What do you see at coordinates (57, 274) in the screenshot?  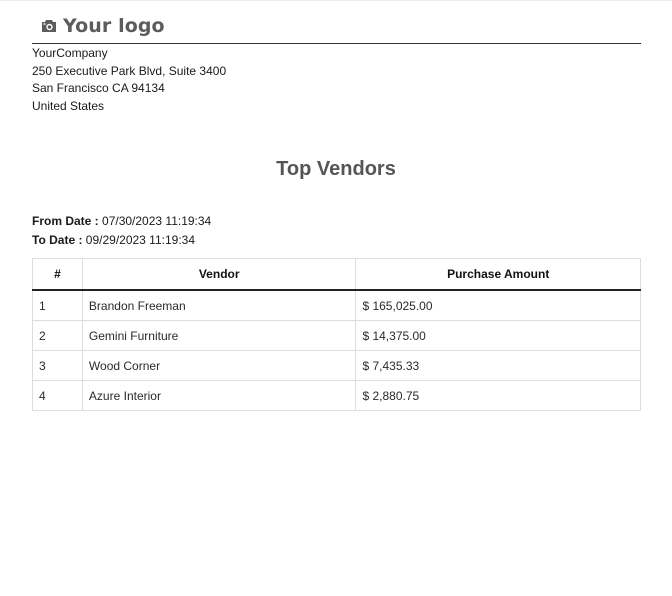 I see `column-header-index: #` at bounding box center [57, 274].